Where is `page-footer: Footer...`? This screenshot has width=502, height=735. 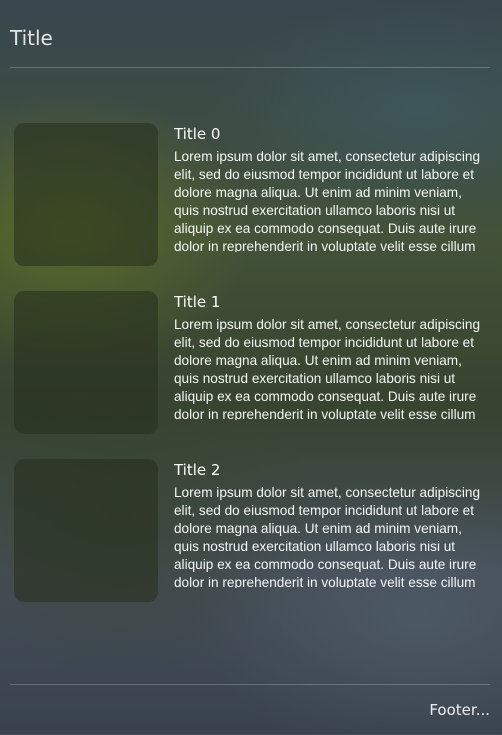
page-footer: Footer... is located at coordinates (250, 709).